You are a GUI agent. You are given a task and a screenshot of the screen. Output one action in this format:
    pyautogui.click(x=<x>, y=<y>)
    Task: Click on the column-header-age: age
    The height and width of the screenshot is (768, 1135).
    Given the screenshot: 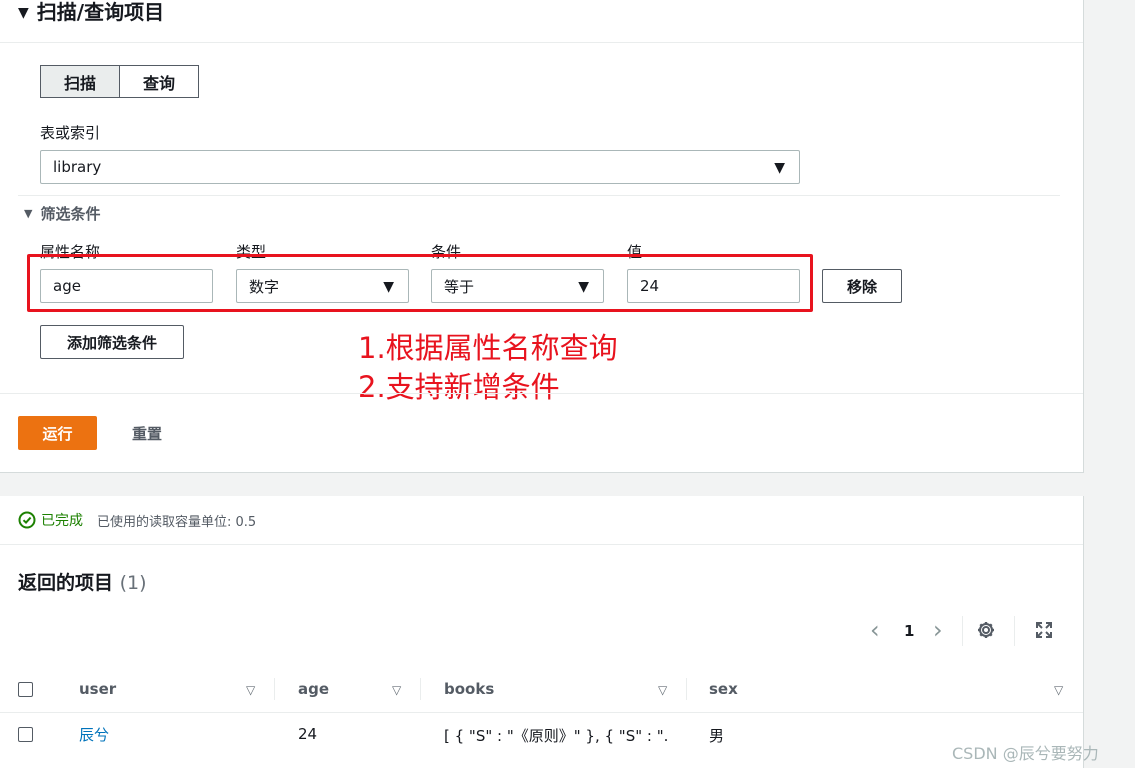 What is the action you would take?
    pyautogui.click(x=313, y=689)
    